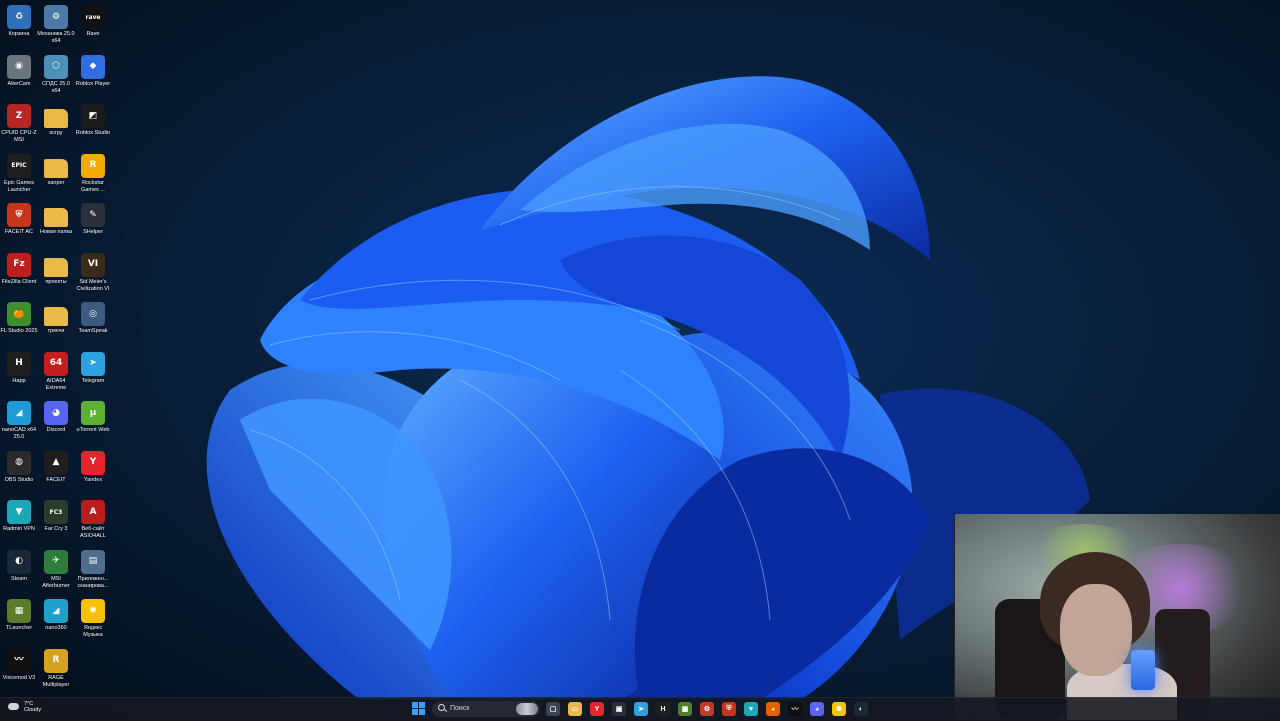  I want to click on desktop-shortcut: ✈ MSI Afterburner, so click(56, 569).